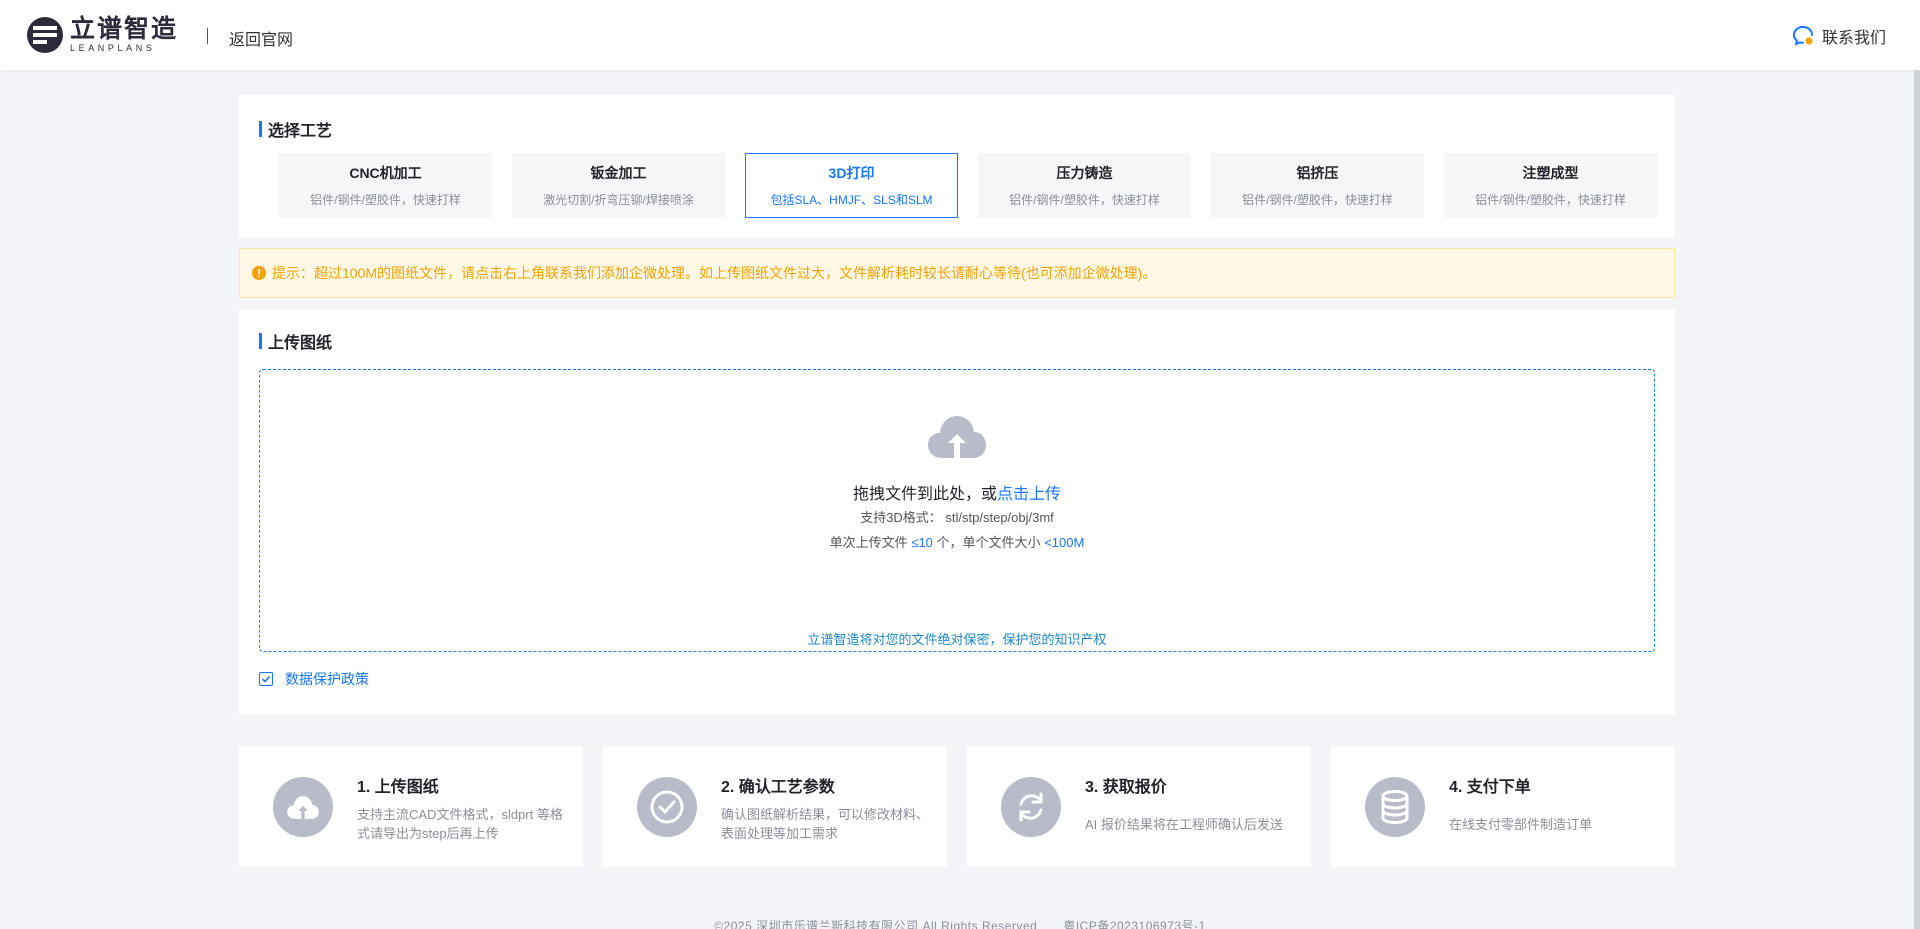 The height and width of the screenshot is (929, 1920). I want to click on limit-prefix: 单次上传文件, so click(868, 542).